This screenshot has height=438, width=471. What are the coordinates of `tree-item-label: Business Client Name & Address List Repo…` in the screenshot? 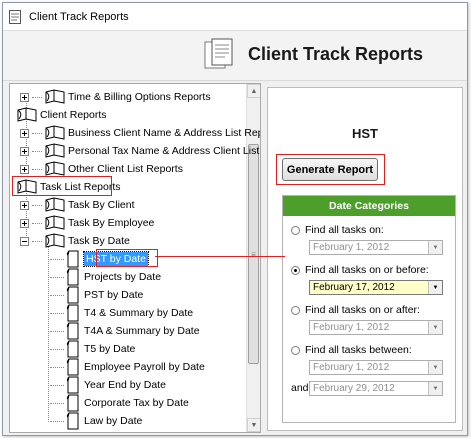 It's located at (164, 133).